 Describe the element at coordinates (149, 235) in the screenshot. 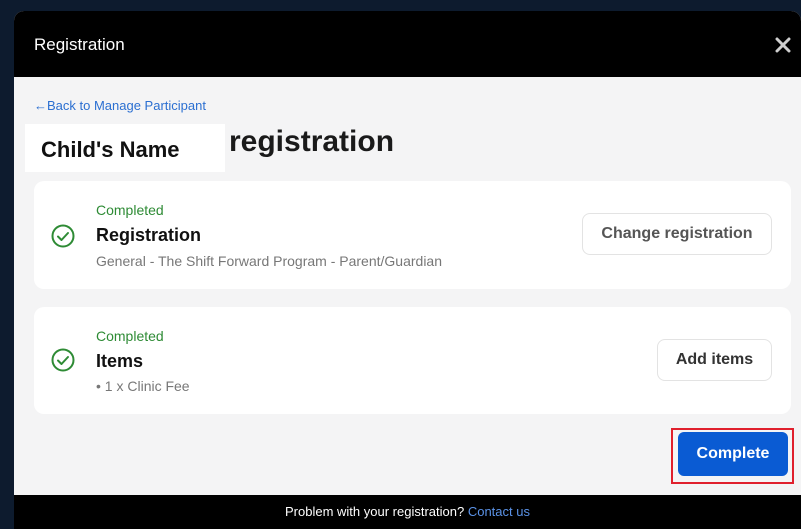

I see `registration-heading: Registration` at that location.